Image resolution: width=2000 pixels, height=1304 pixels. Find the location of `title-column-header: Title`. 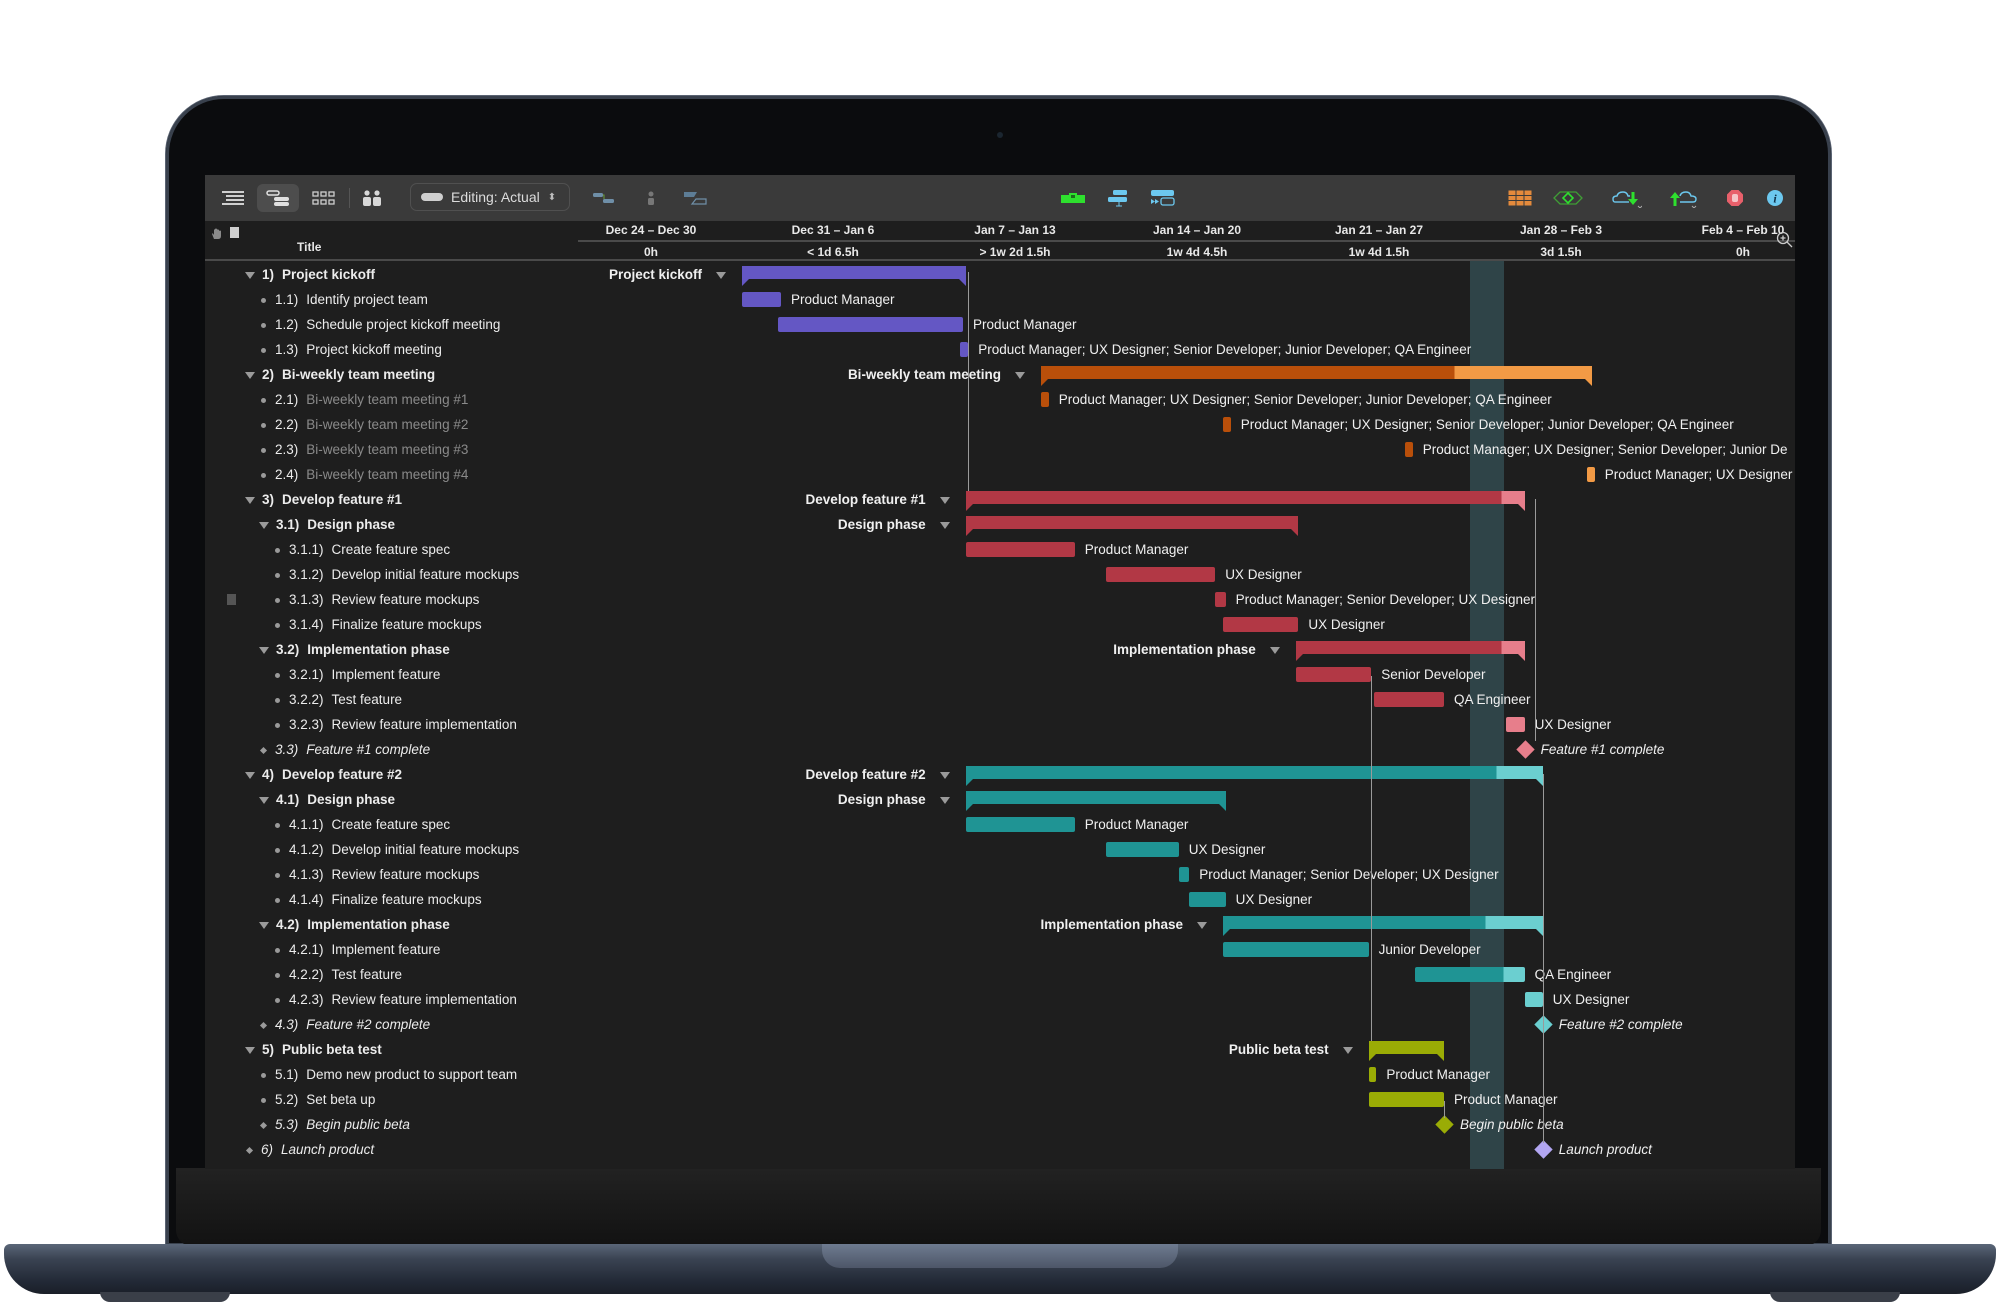

title-column-header: Title is located at coordinates (309, 247).